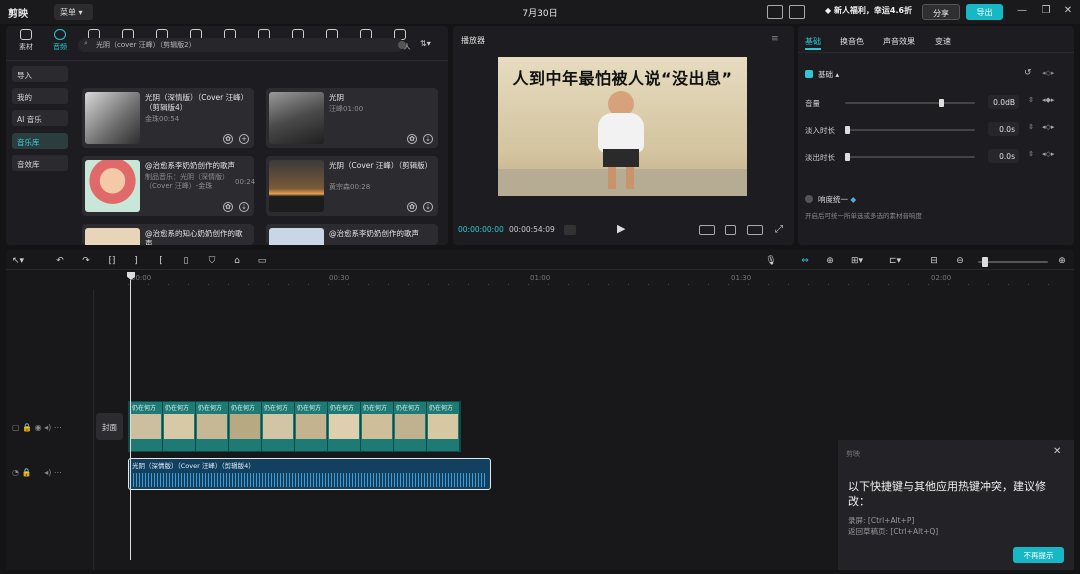 The image size is (1080, 574). I want to click on video-preview: 人到中年最怕被人说“没出息”, so click(622, 126).